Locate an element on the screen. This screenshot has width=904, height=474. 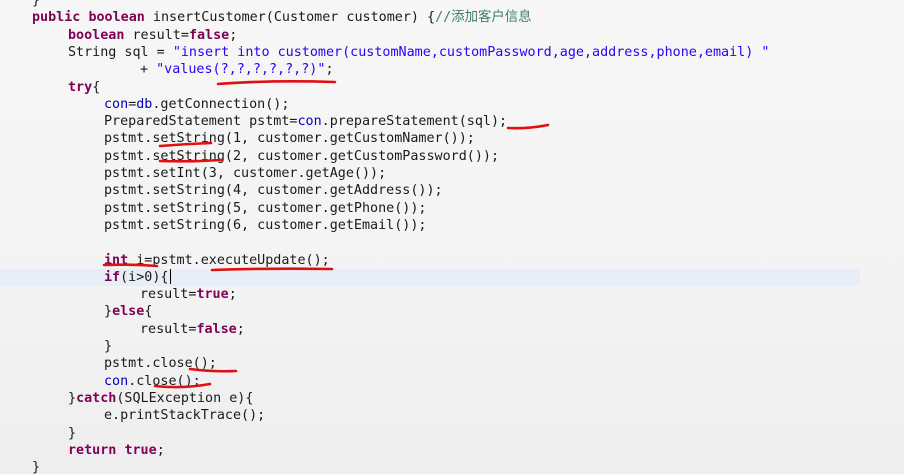
code-token: (SQLException e){ is located at coordinates (185, 398).